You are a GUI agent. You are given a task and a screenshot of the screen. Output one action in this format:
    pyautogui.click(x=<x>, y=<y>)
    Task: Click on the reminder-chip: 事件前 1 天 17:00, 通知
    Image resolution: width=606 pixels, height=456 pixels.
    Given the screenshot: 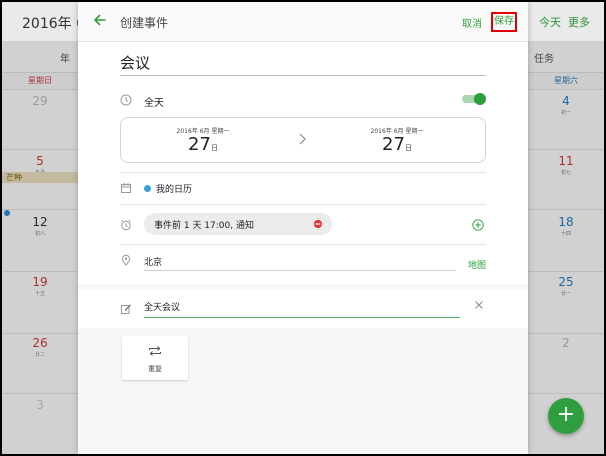 What is the action you would take?
    pyautogui.click(x=238, y=224)
    